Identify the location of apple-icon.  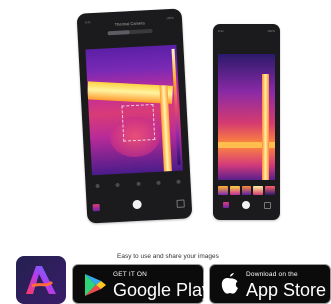
(229, 283).